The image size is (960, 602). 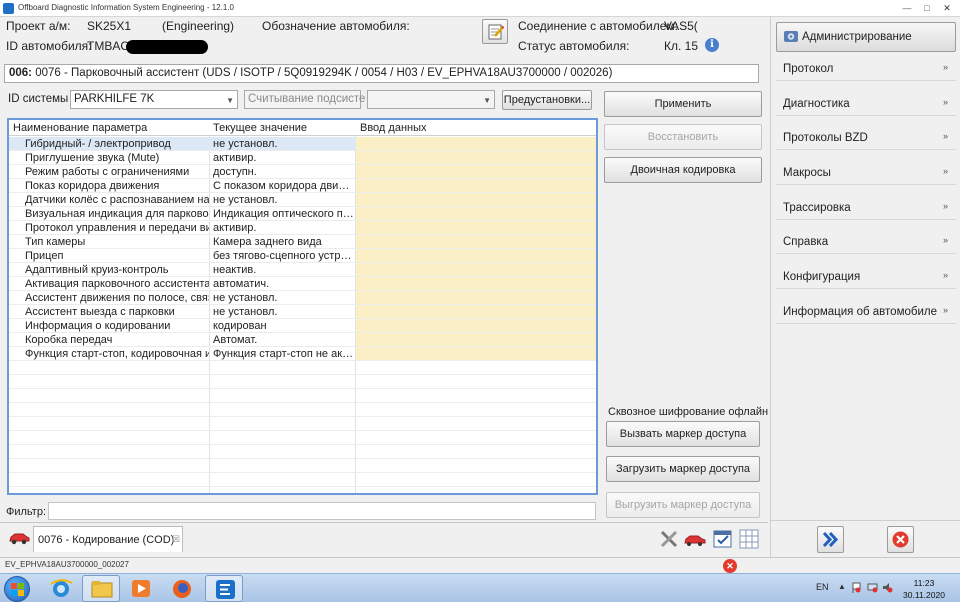 I want to click on taskbar-odis, so click(x=224, y=588).